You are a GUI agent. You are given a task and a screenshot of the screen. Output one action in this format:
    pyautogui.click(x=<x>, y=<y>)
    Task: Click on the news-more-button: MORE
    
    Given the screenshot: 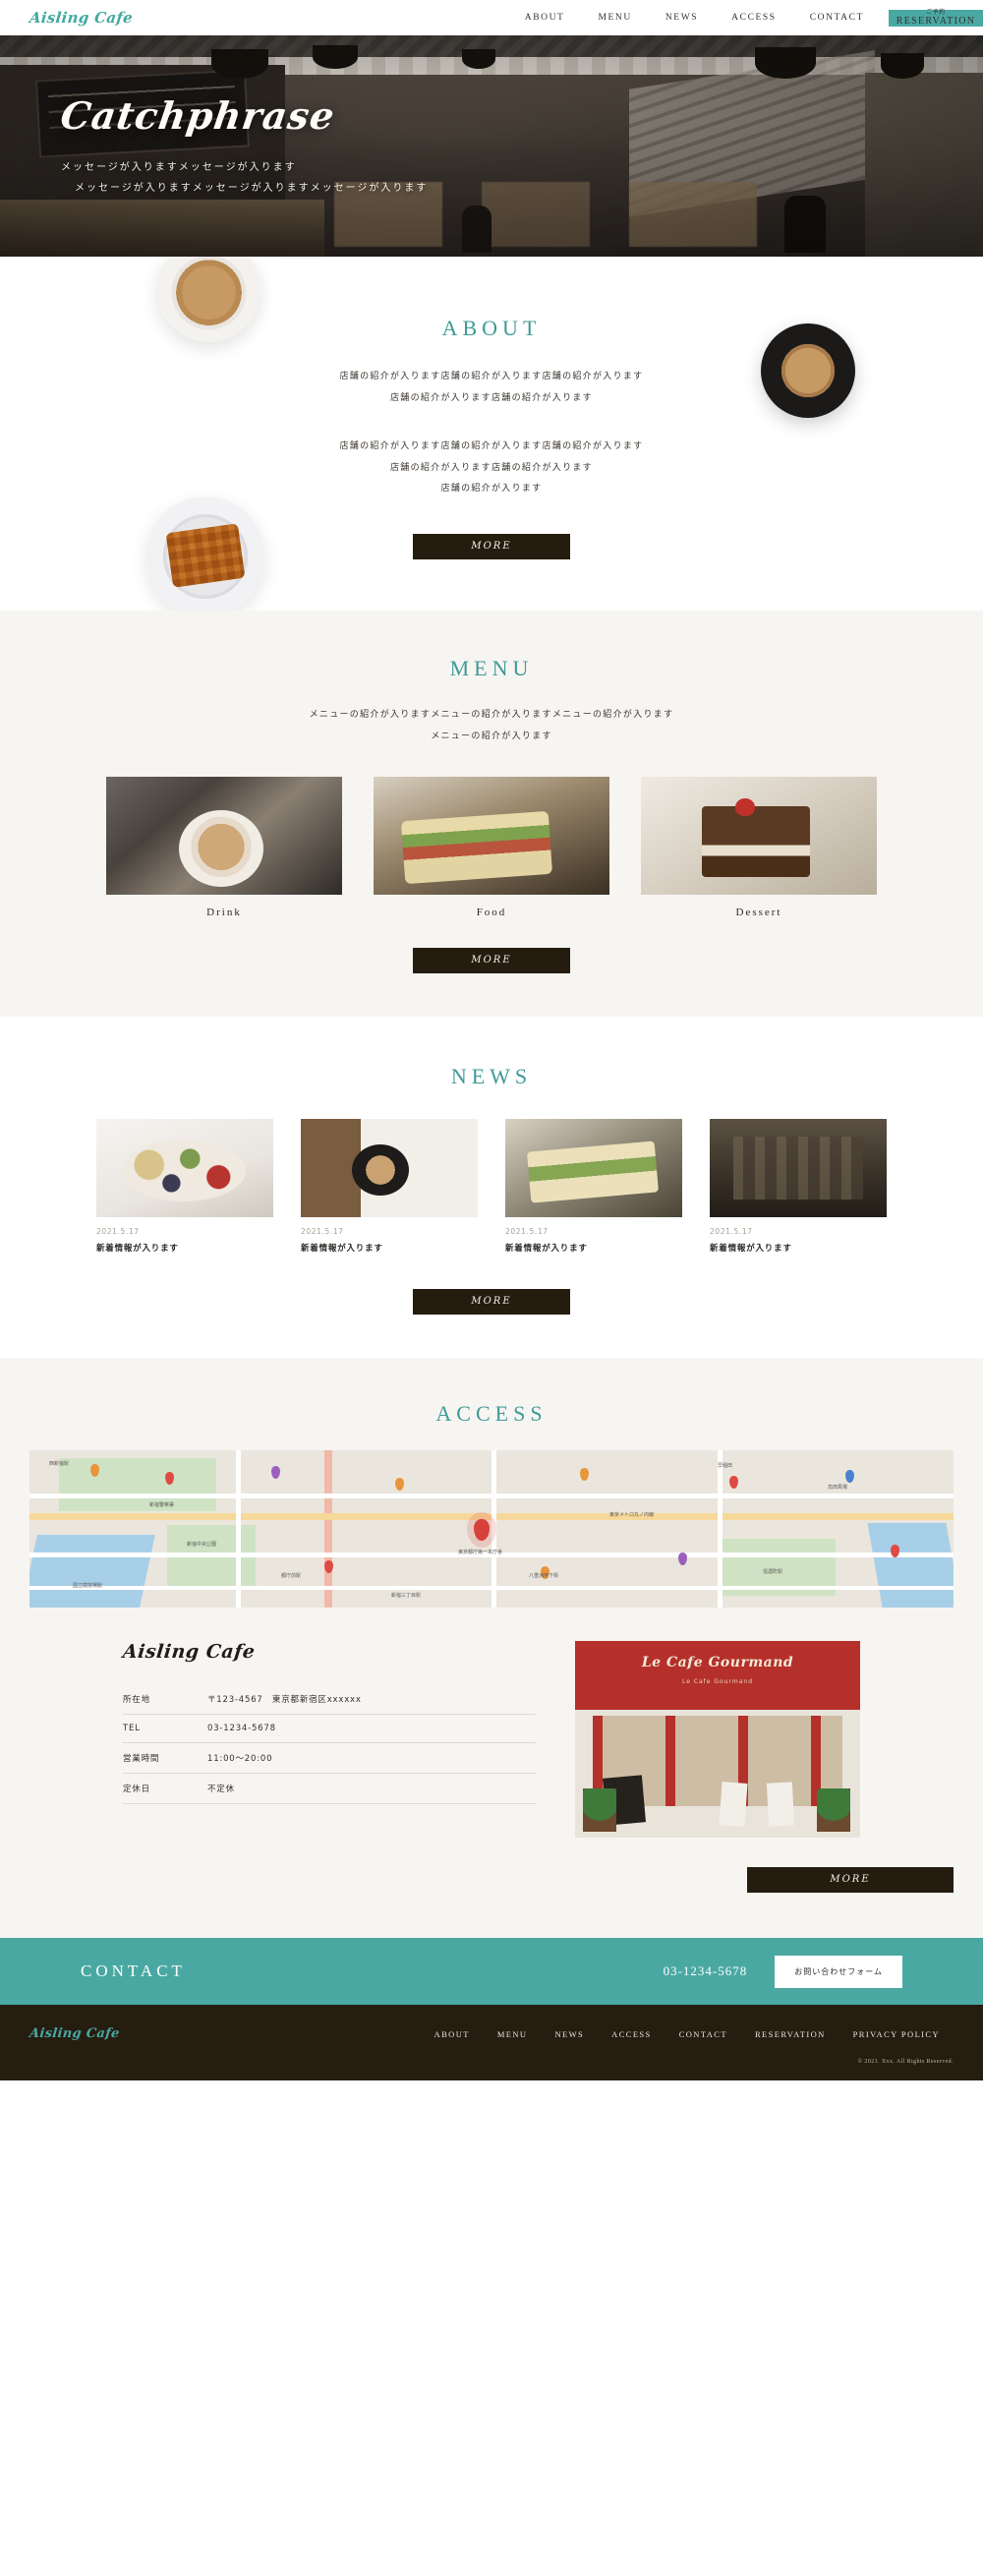 What is the action you would take?
    pyautogui.click(x=492, y=1302)
    